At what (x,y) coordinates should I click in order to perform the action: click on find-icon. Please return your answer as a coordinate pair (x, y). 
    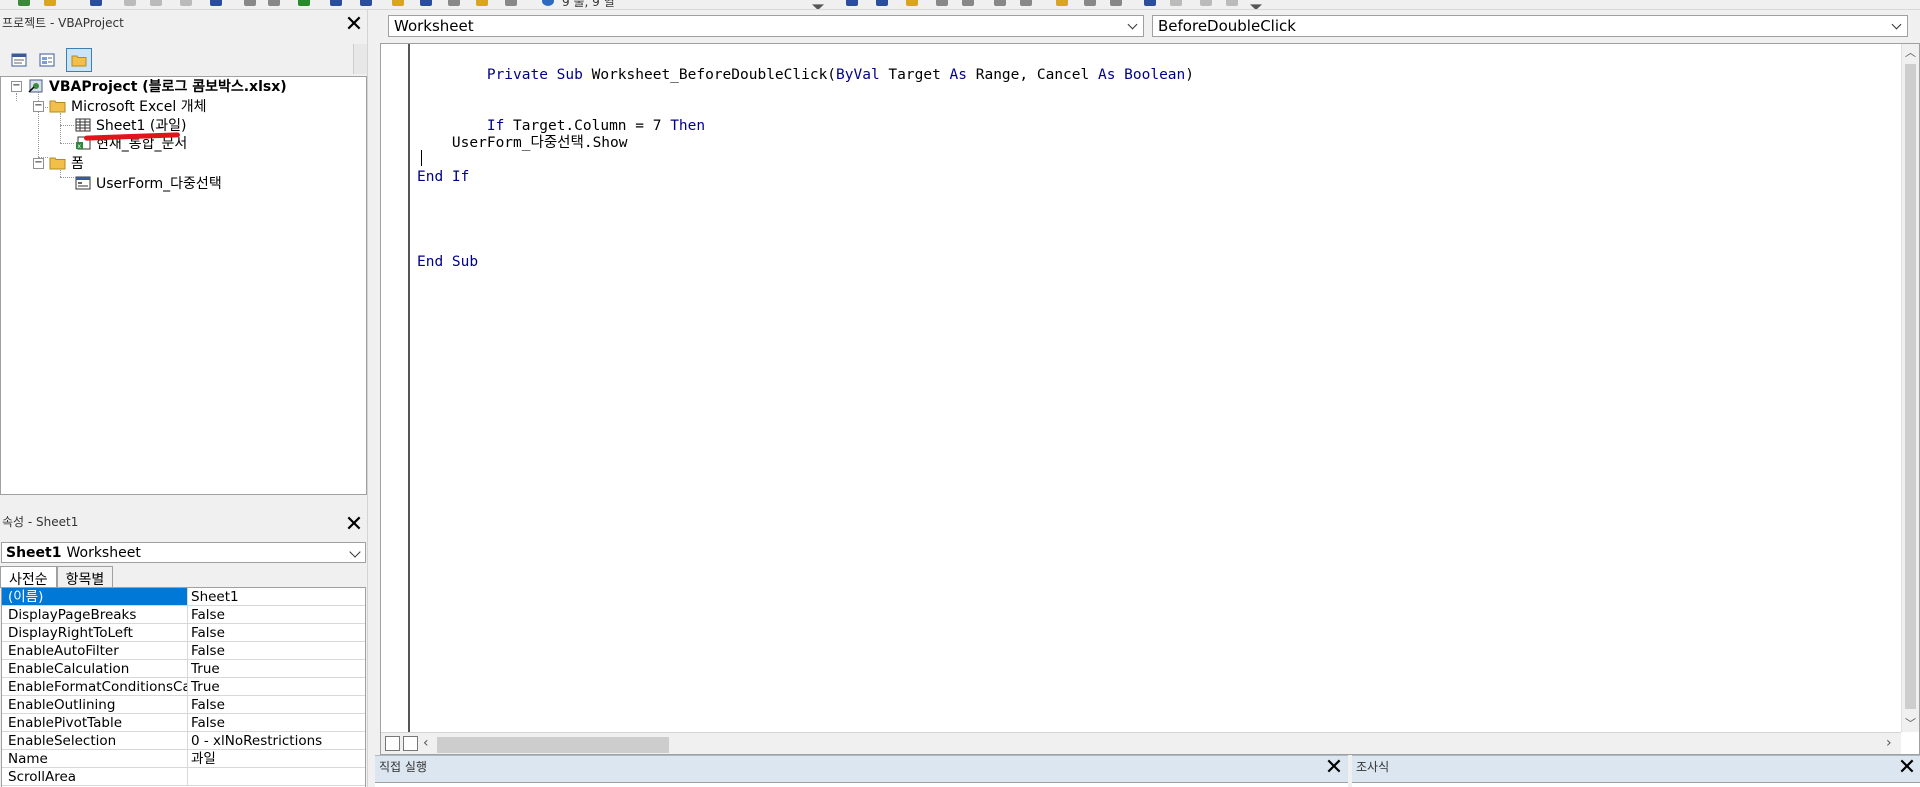
    Looking at the image, I should click on (216, 3).